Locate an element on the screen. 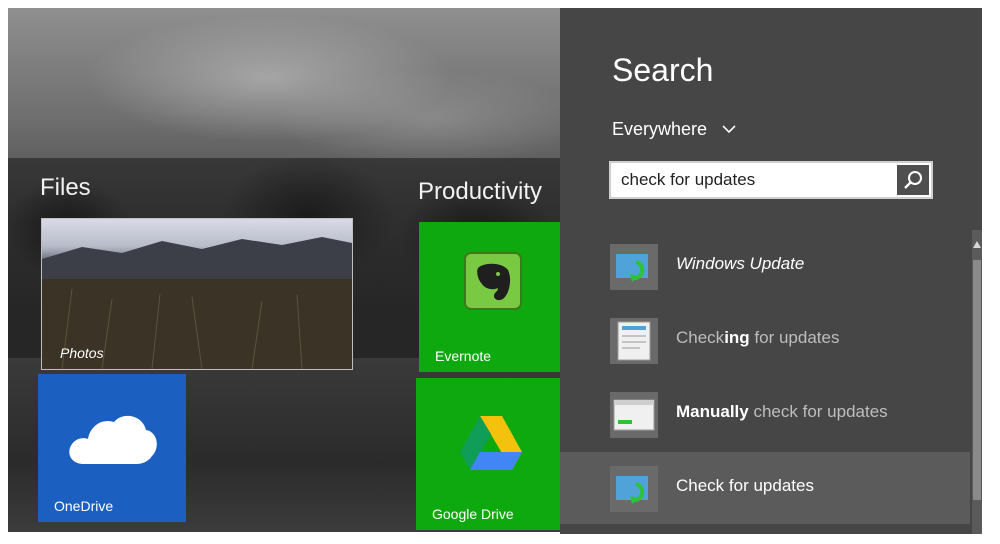 The height and width of the screenshot is (544, 1000). search-box is located at coordinates (771, 180).